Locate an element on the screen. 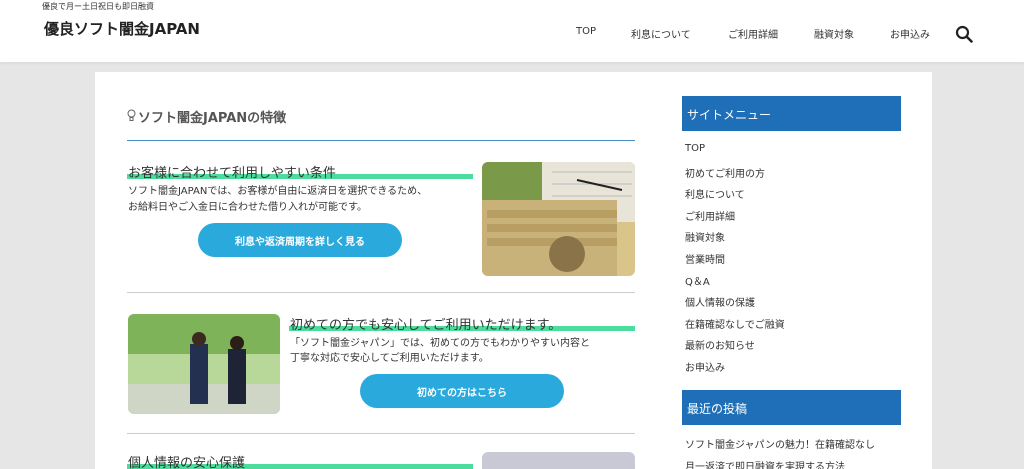  feature-title-flexible-terms: お客様に合わせて利用しやすい条件 is located at coordinates (232, 173).